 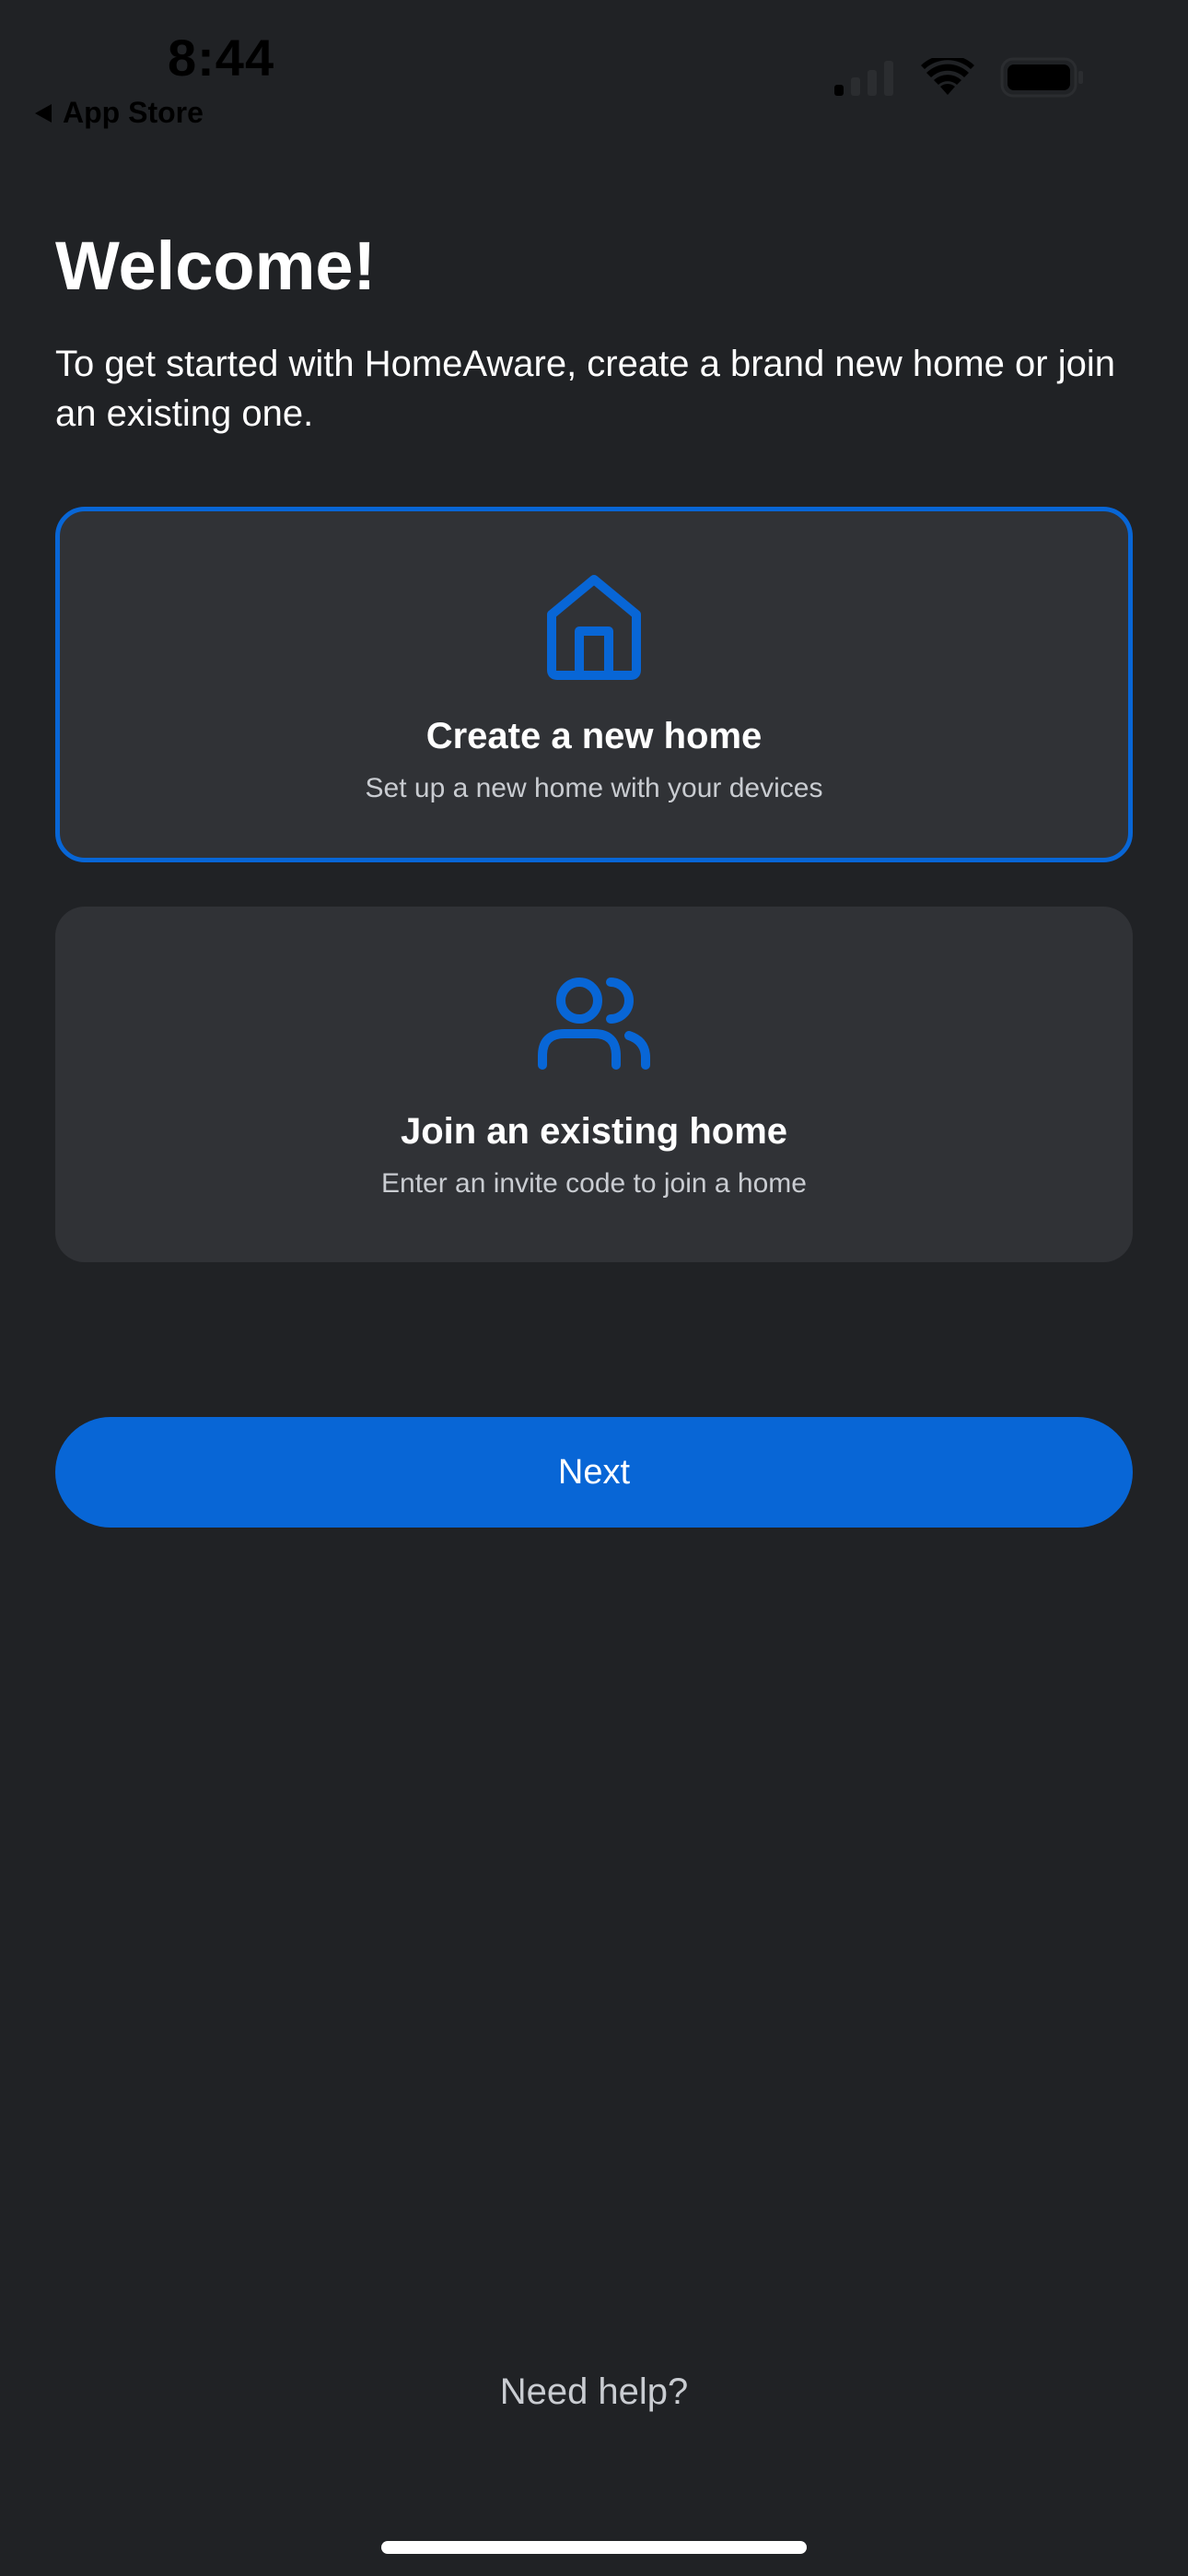 I want to click on status-icons, so click(x=959, y=77).